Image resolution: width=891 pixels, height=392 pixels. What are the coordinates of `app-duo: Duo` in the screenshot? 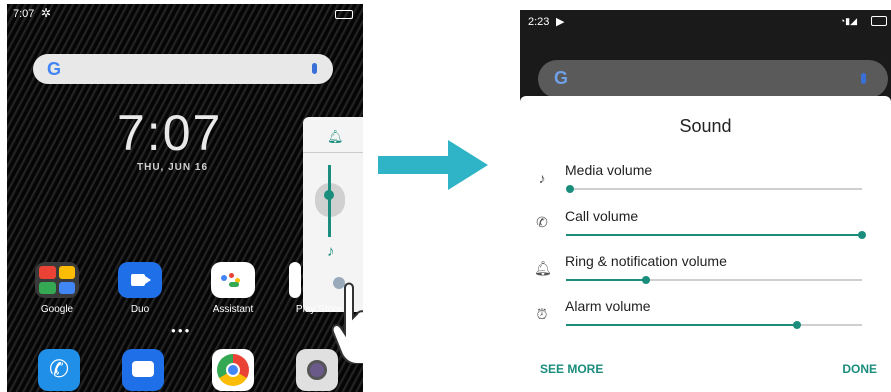 It's located at (140, 288).